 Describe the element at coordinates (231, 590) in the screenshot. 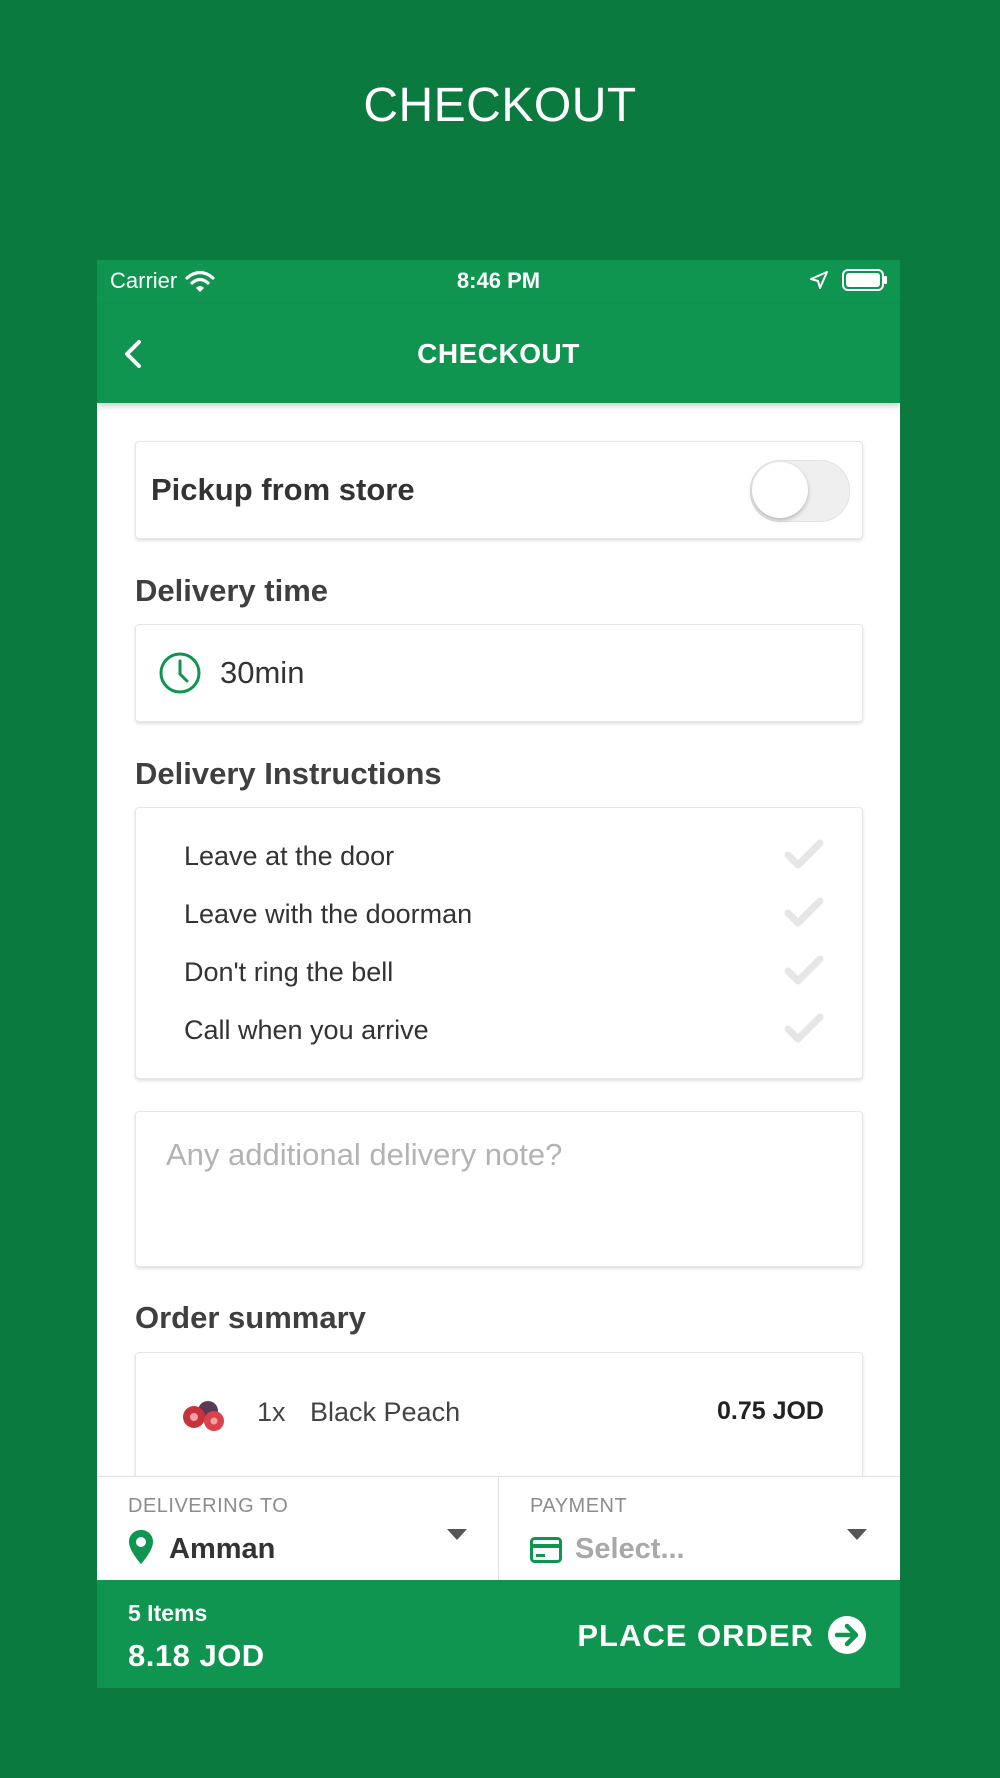

I see `delivery-time-heading: Delivery time` at that location.